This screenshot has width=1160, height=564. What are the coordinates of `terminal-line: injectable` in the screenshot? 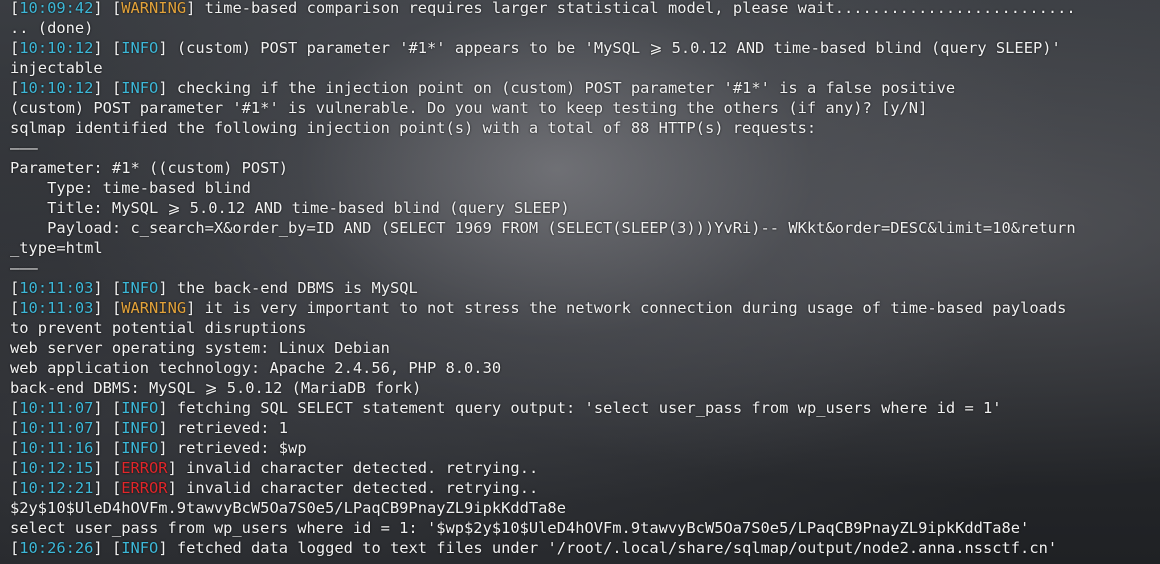 It's located at (585, 68).